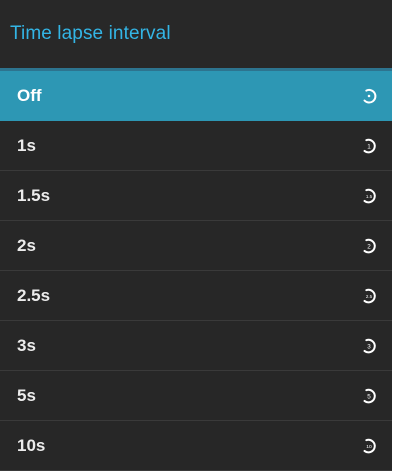 The image size is (403, 471). I want to click on dialog-title: Time lapse interval, so click(90, 33).